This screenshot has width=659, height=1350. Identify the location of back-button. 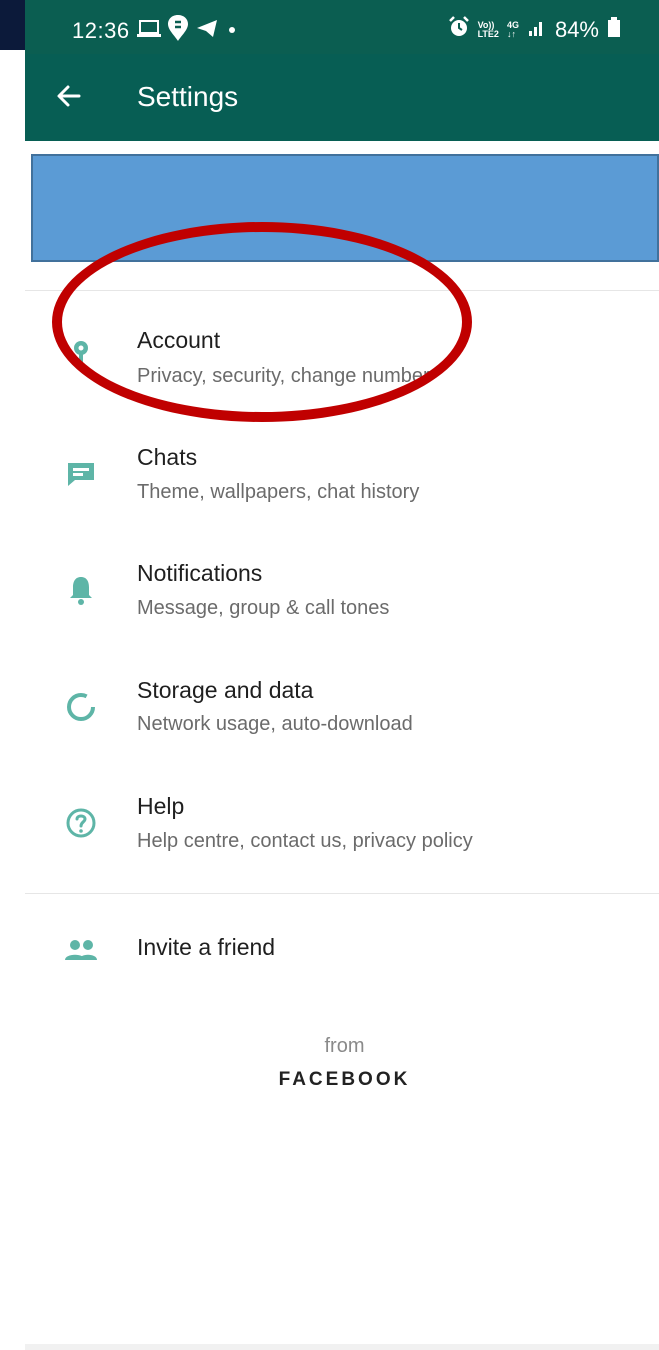
(69, 98).